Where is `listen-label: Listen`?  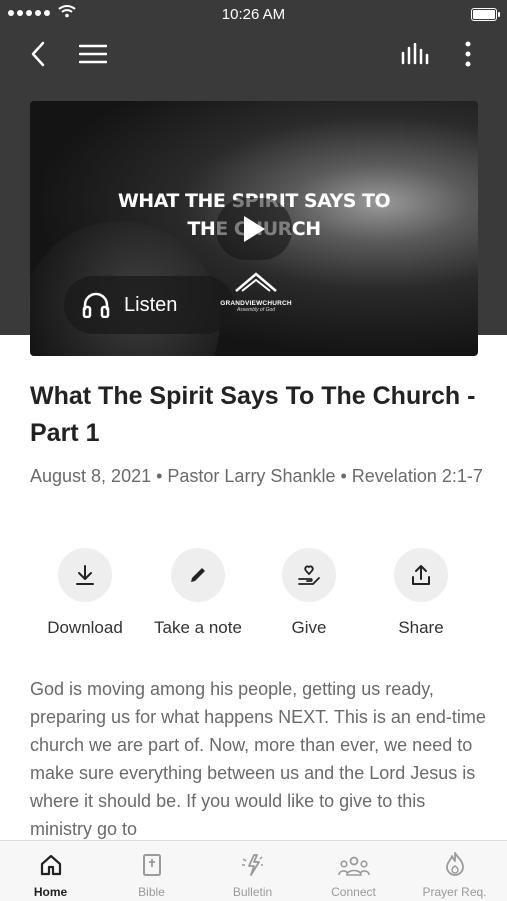 listen-label: Listen is located at coordinates (151, 304).